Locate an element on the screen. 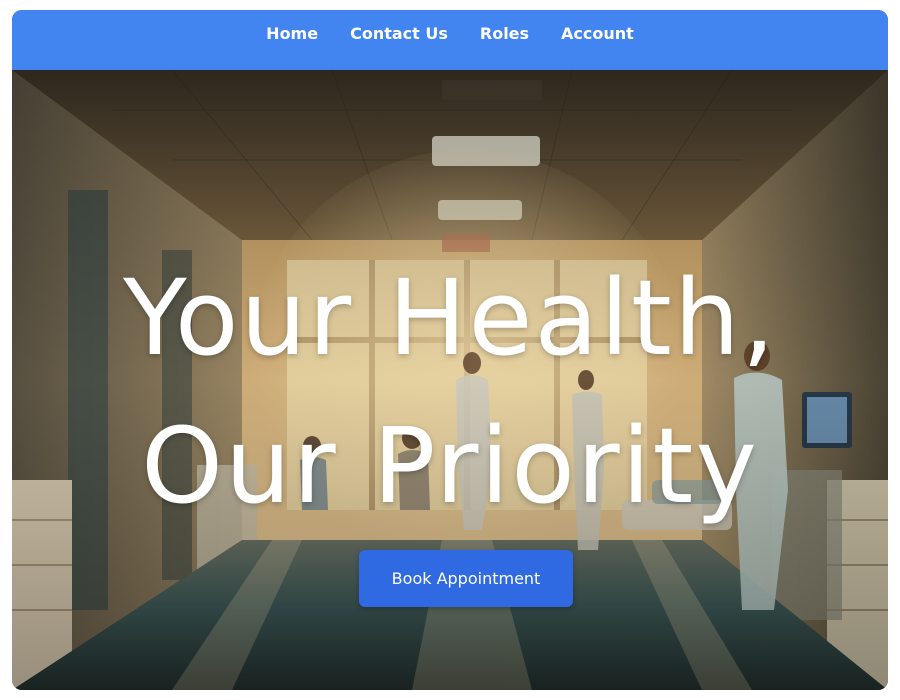 This screenshot has width=900, height=700. nav-account-link: Account is located at coordinates (597, 33).